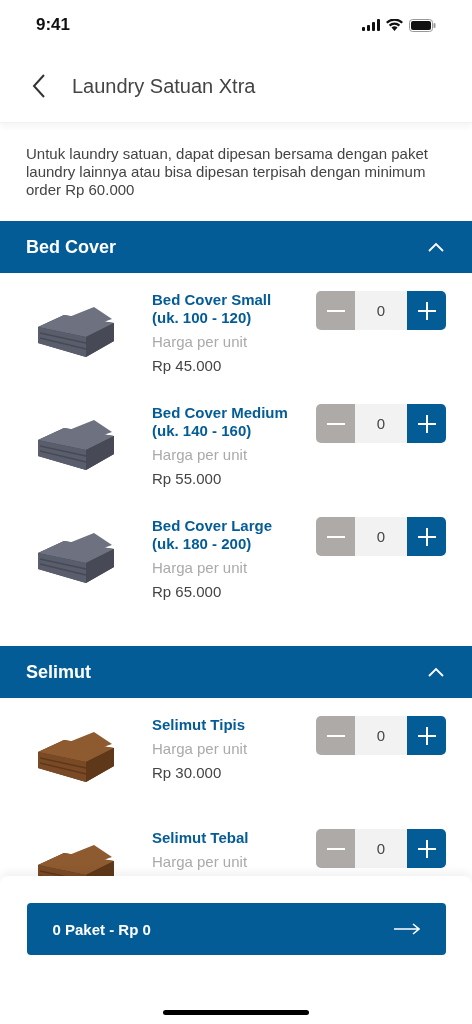 The width and height of the screenshot is (472, 1024). I want to click on arrow-right-icon, so click(406, 929).